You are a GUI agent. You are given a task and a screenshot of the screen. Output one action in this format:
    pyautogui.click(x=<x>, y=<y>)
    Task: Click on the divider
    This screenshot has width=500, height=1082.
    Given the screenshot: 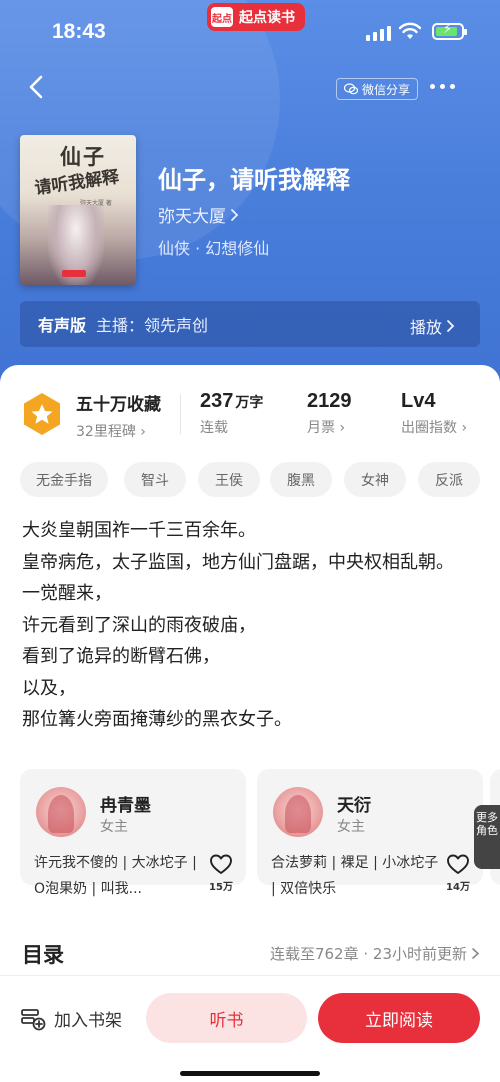 What is the action you would take?
    pyautogui.click(x=180, y=414)
    